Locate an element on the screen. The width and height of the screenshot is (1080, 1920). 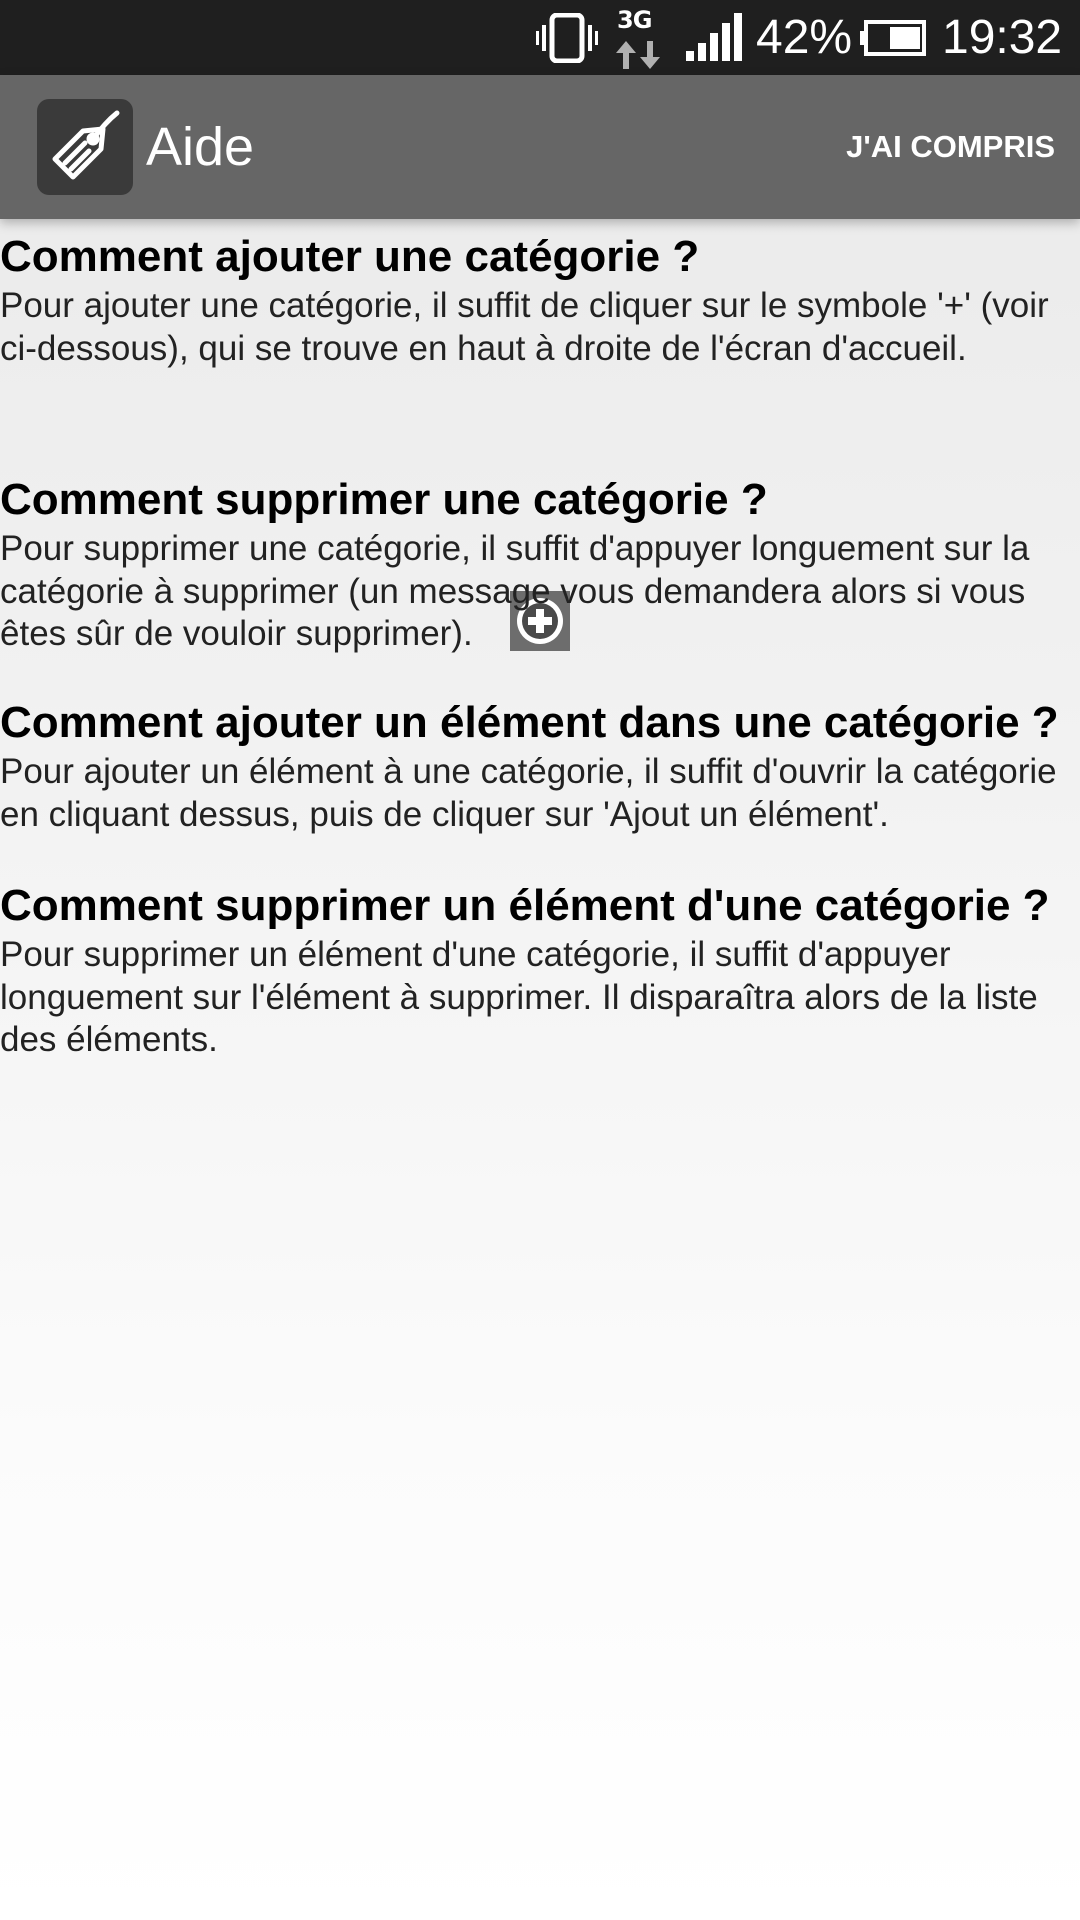
vibrate-icon is located at coordinates (567, 37).